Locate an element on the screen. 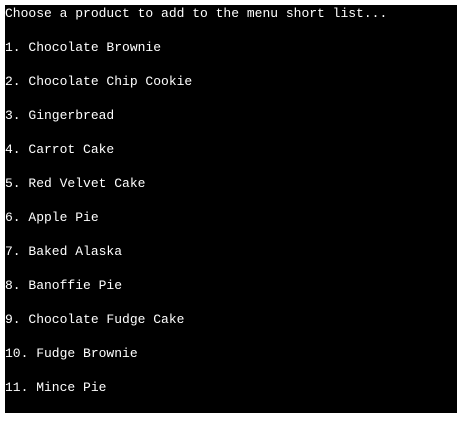  menu-item-1: 1. Chocolate Brownie is located at coordinates (83, 47).